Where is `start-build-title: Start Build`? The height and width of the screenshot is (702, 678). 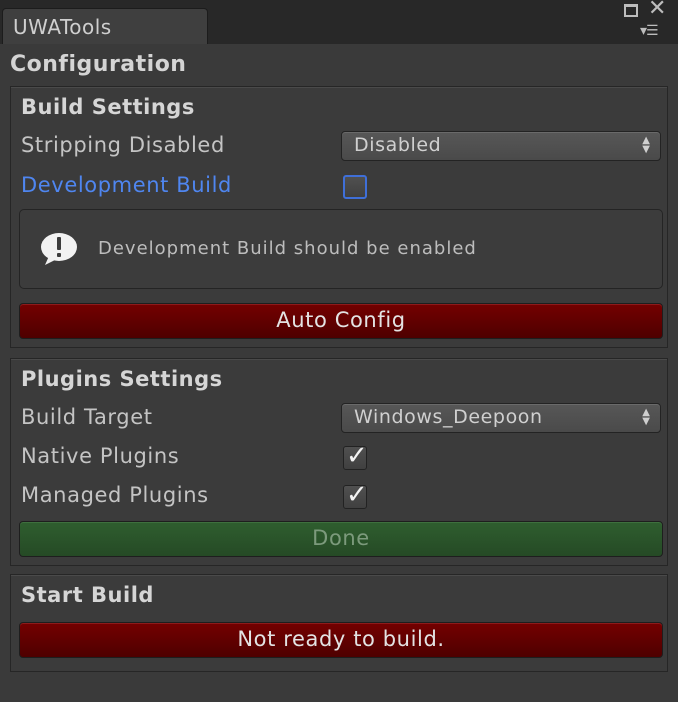
start-build-title: Start Build is located at coordinates (87, 595).